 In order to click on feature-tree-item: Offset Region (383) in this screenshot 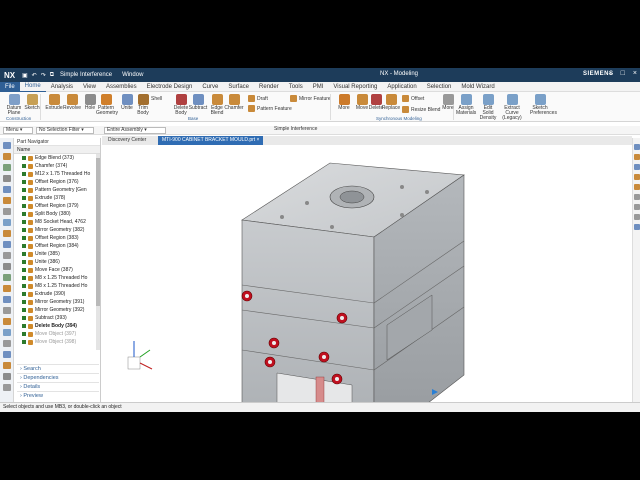, I will do `click(57, 238)`.